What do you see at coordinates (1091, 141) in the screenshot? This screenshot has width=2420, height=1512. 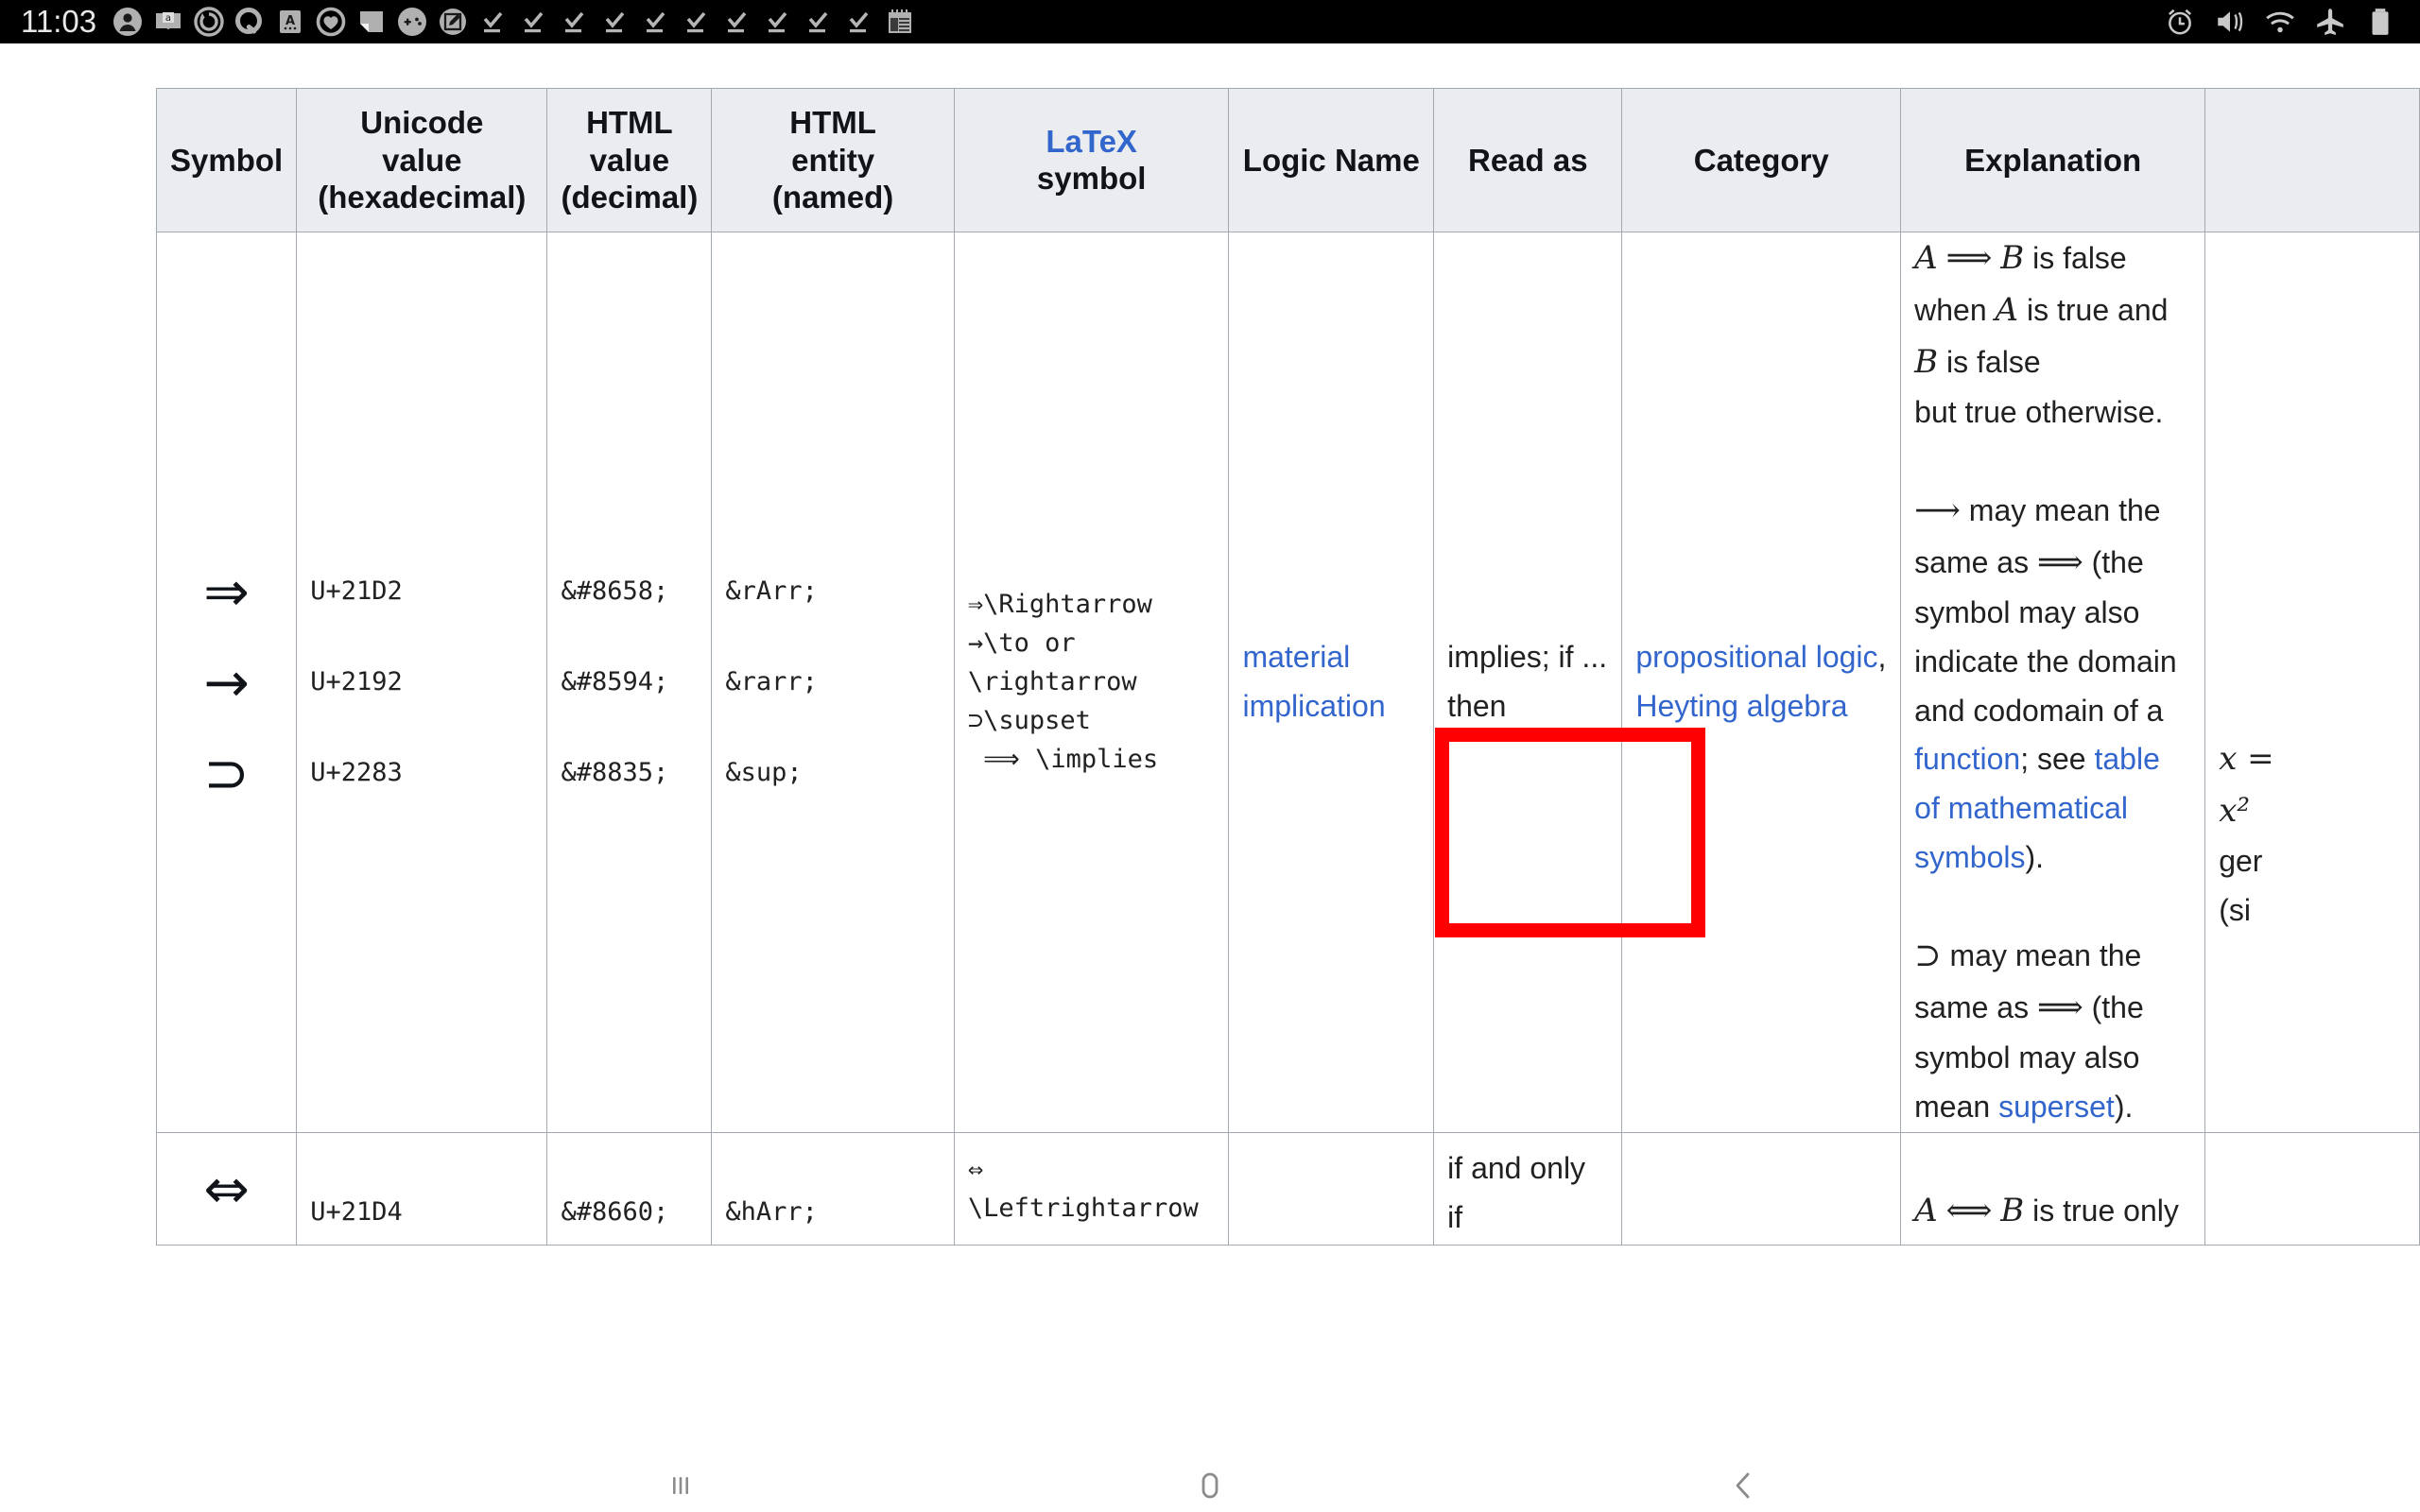 I see `latex-link: LaTeX` at bounding box center [1091, 141].